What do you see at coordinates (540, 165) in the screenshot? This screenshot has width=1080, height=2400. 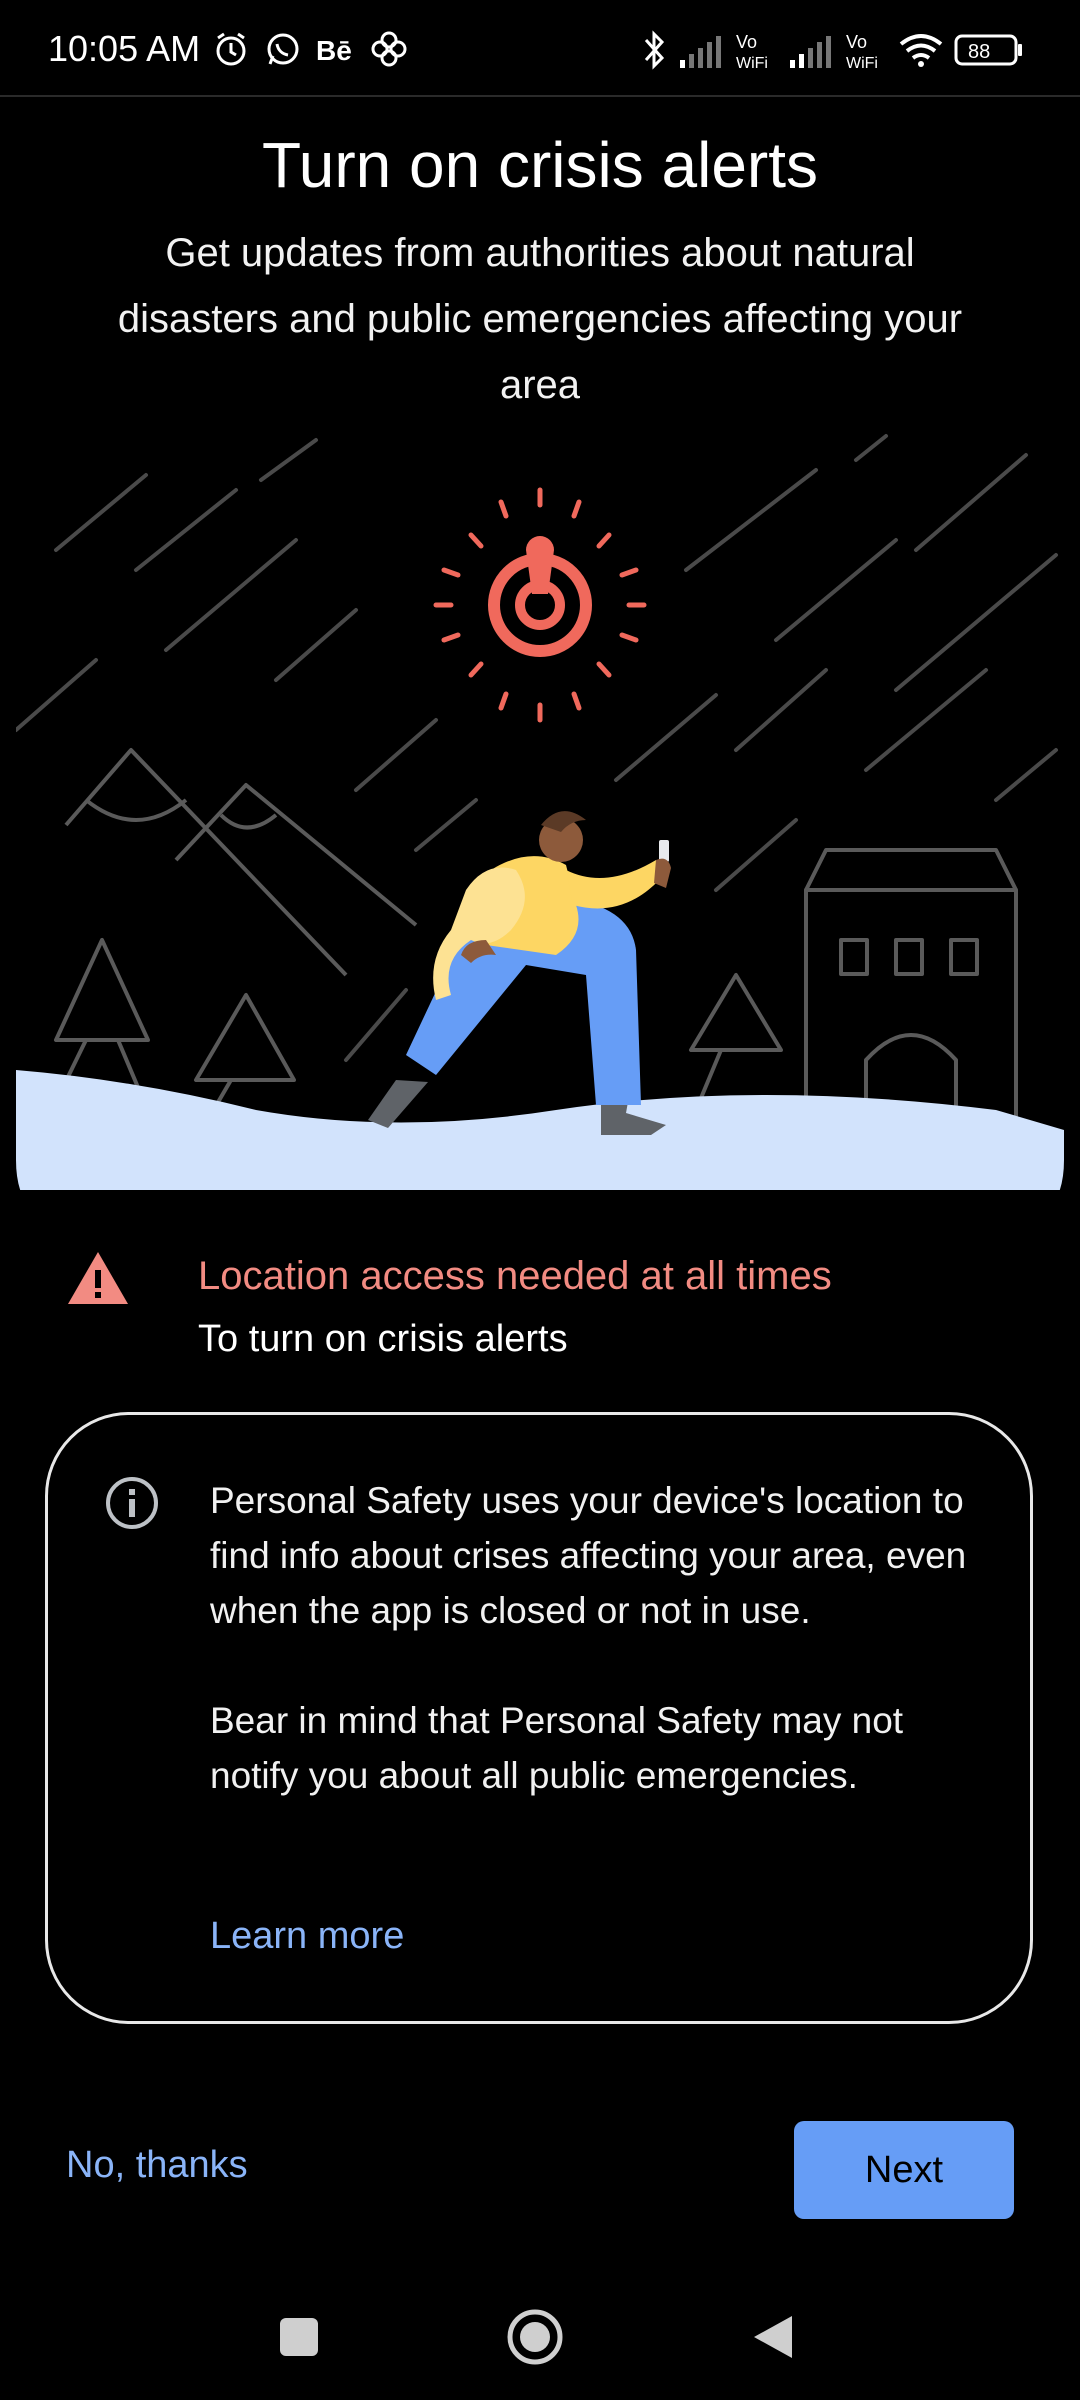 I see `page-title: Turn on crisis alerts` at bounding box center [540, 165].